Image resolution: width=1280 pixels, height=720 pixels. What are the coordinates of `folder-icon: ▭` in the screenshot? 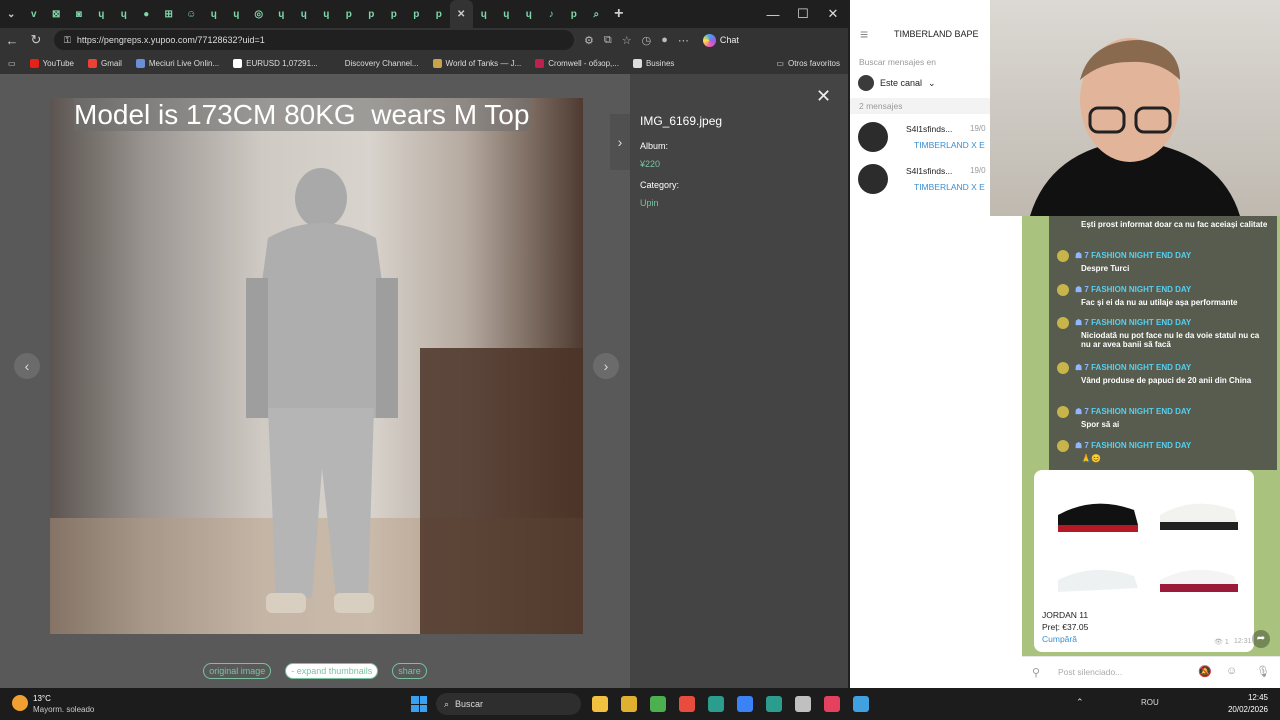 It's located at (780, 63).